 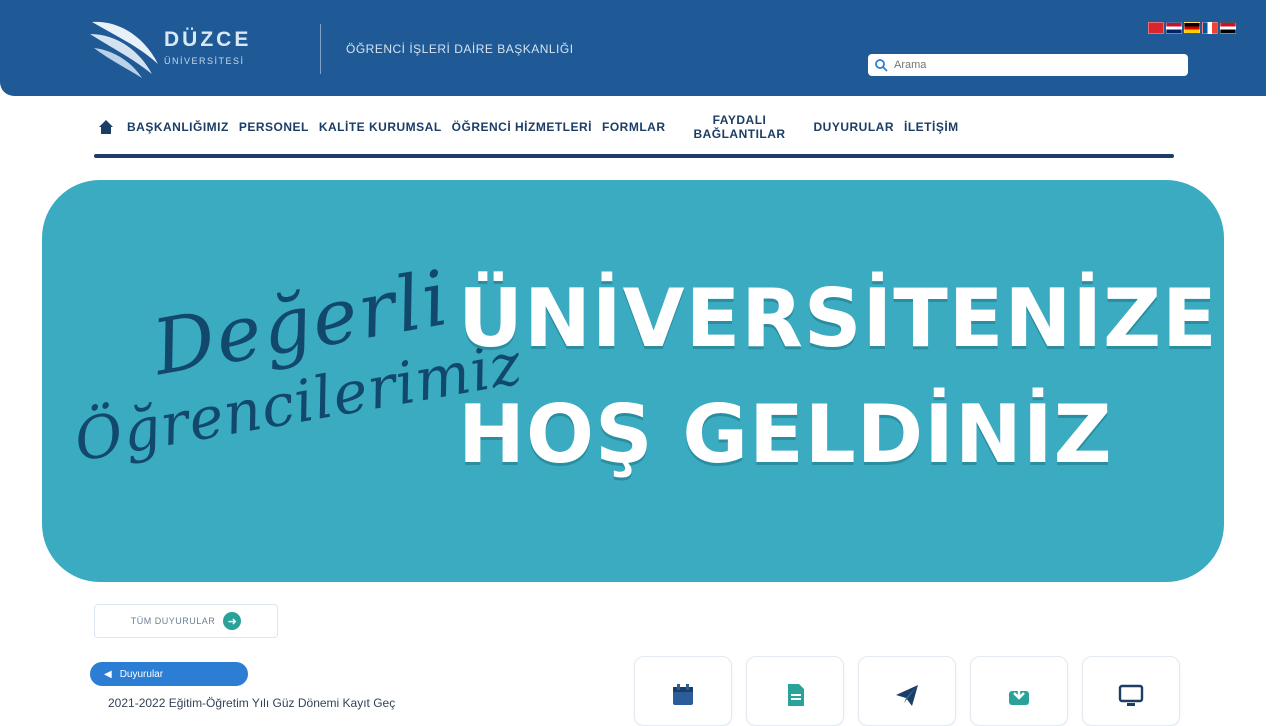 What do you see at coordinates (232, 621) in the screenshot?
I see `arrow-circle-icon: ➜` at bounding box center [232, 621].